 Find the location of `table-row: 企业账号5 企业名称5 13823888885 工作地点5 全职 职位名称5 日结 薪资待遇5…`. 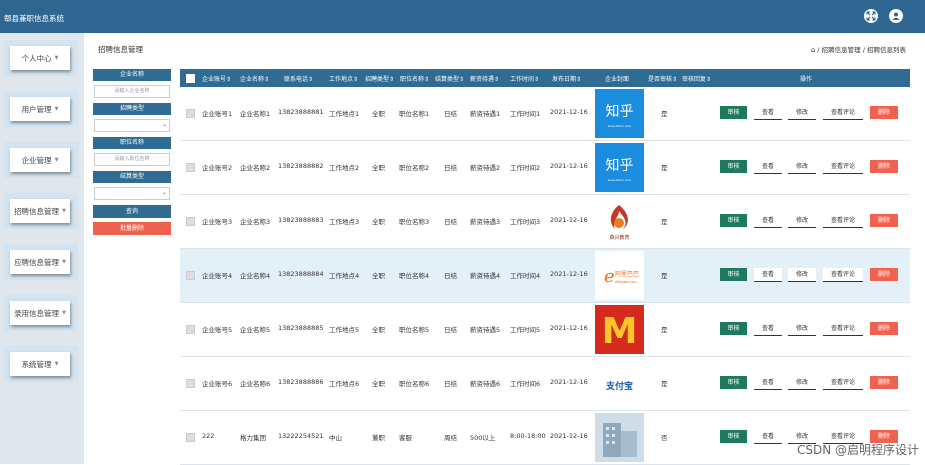

table-row: 企业账号5 企业名称5 13823888885 工作地点5 全职 职位名称5 日结 薪资待遇5… is located at coordinates (545, 330).